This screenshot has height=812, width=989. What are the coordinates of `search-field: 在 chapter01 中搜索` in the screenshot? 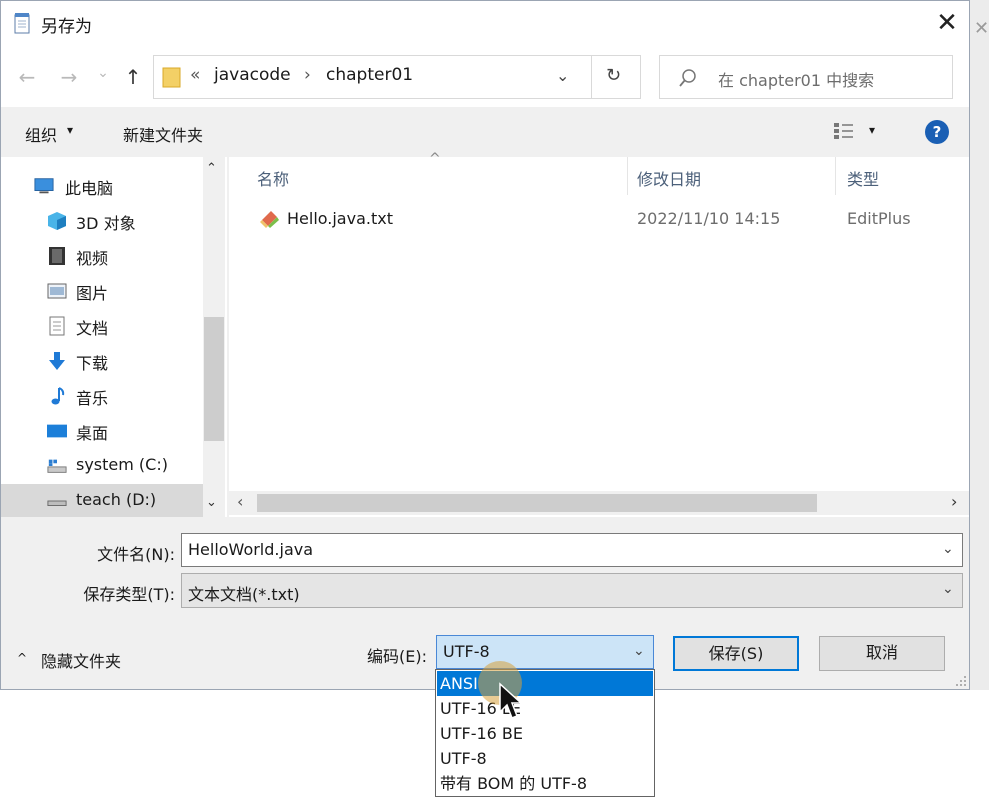 It's located at (806, 77).